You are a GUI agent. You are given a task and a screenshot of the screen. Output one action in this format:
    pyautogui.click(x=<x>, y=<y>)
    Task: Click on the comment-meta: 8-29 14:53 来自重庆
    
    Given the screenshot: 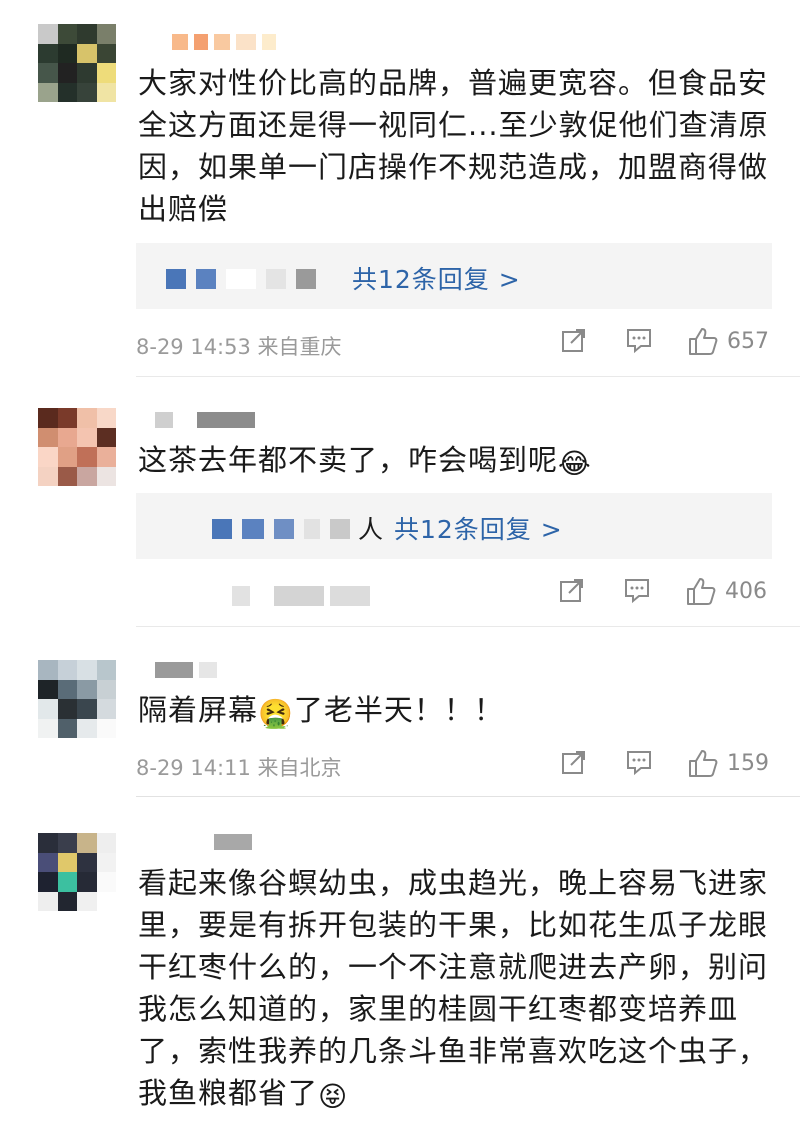 What is the action you would take?
    pyautogui.click(x=239, y=346)
    